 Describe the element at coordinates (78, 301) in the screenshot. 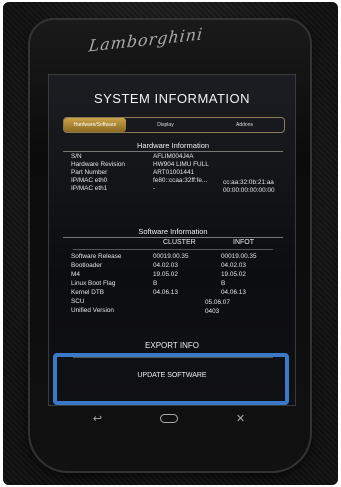

I see `sw-label: SCU` at that location.